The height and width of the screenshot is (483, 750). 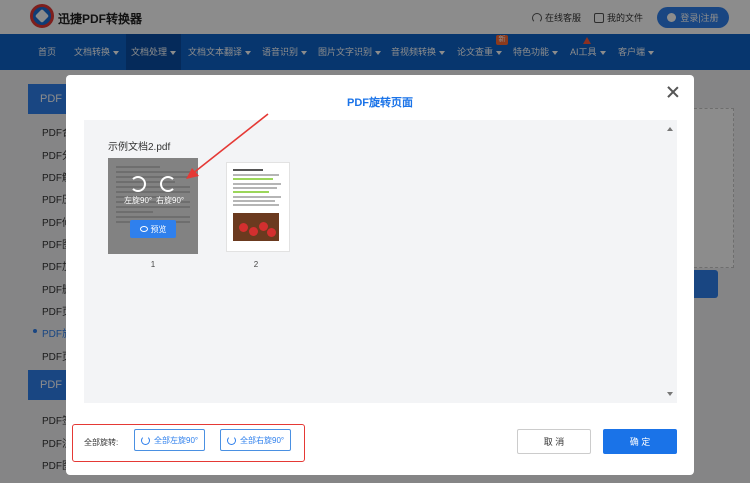 What do you see at coordinates (227, 146) in the screenshot?
I see `annotation-arrow` at bounding box center [227, 146].